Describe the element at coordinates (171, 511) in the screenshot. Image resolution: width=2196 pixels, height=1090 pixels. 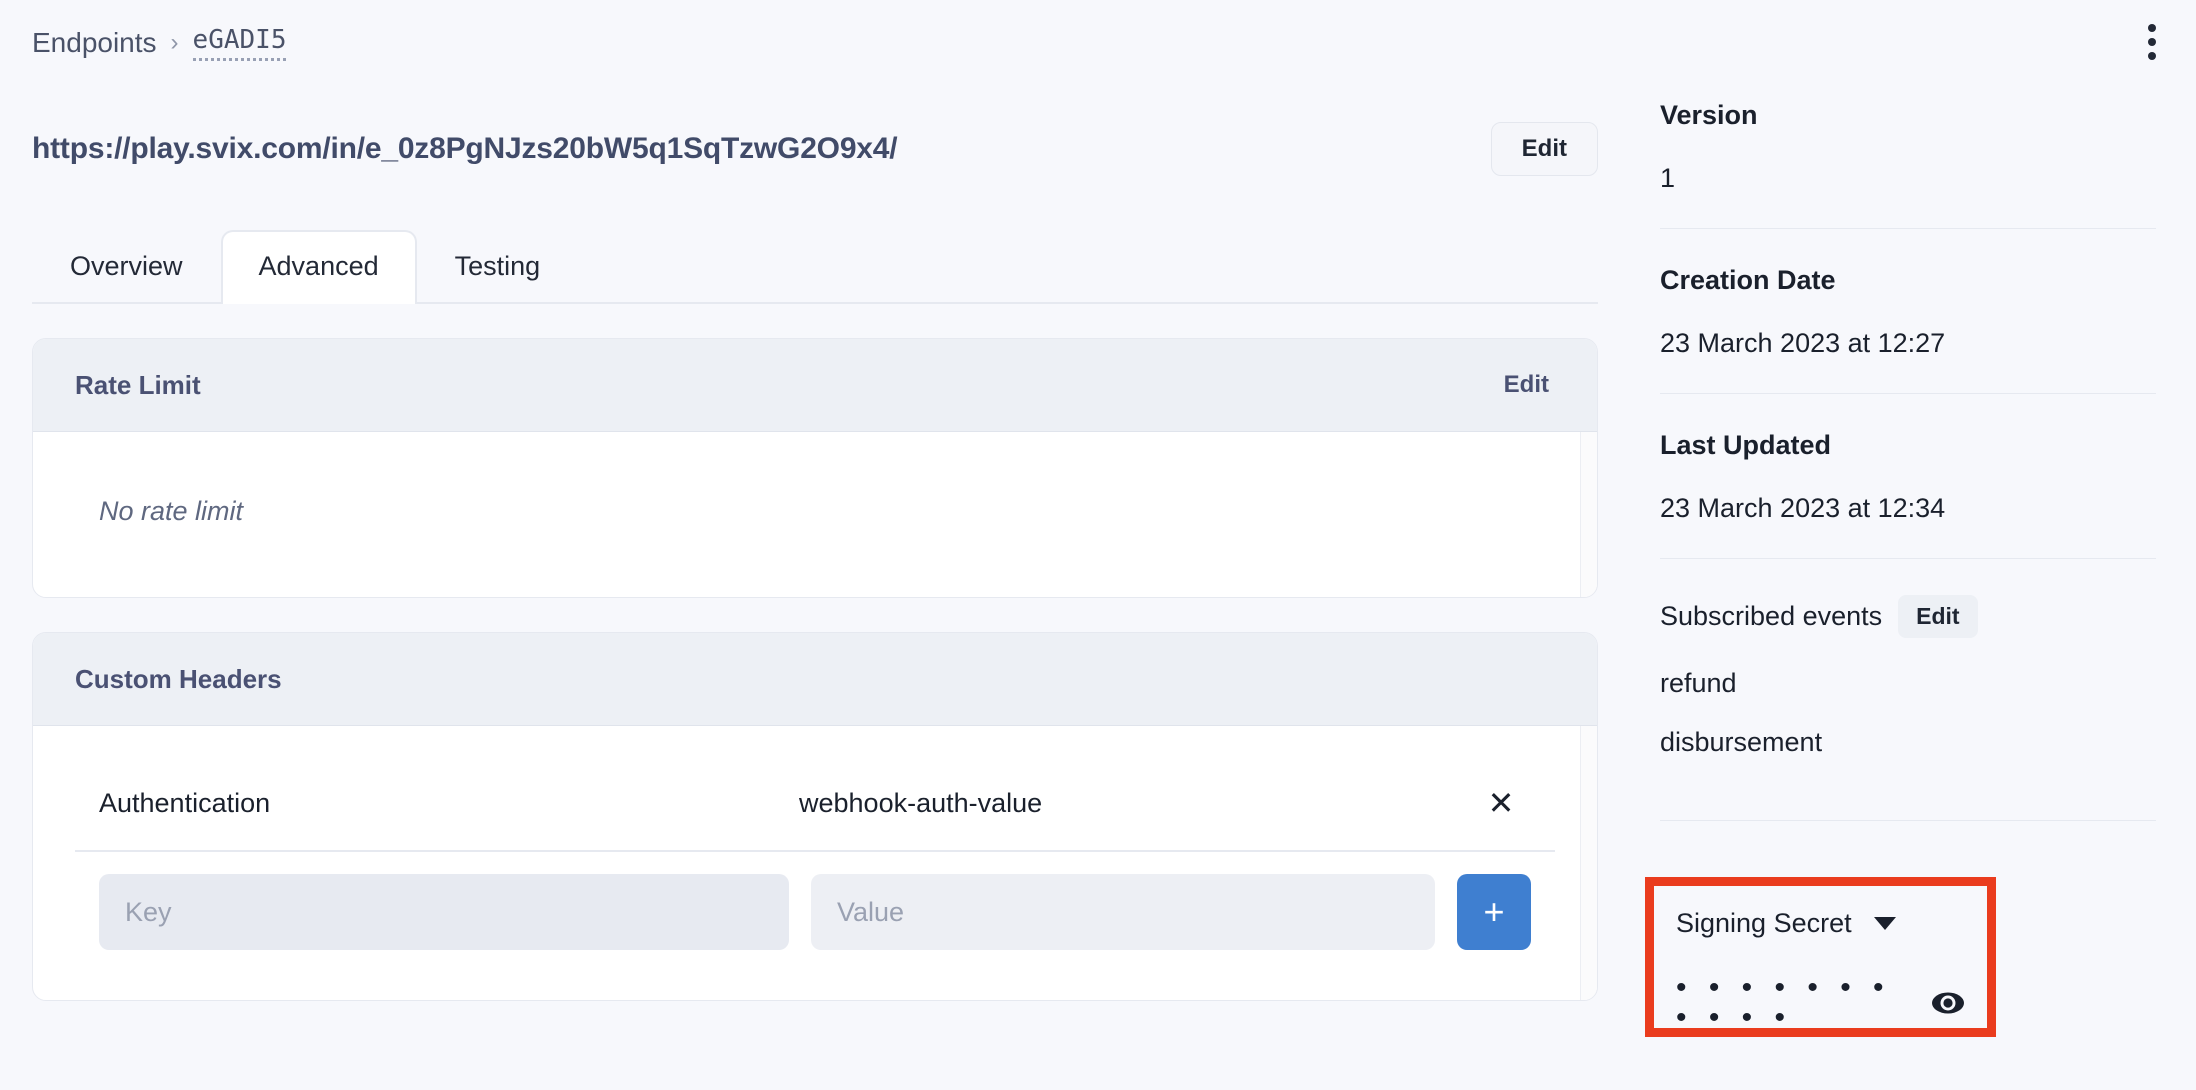
I see `rate-limit-empty-text: No rate limit` at that location.